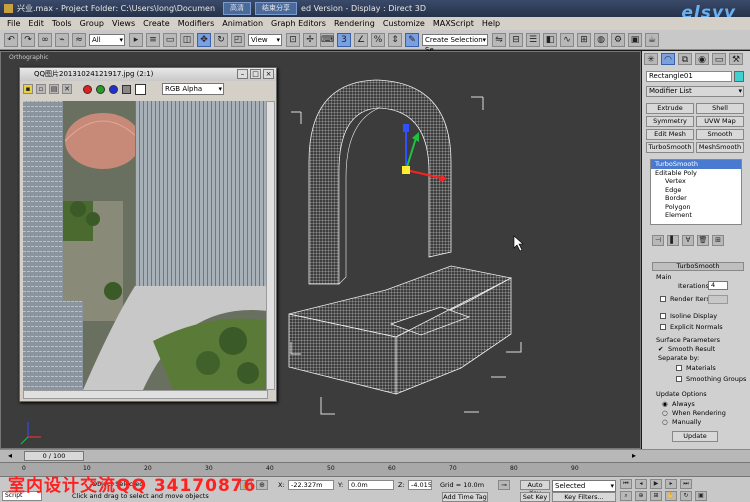 The height and width of the screenshot is (502, 750). I want to click on unlink-icon: ⌁, so click(62, 39).